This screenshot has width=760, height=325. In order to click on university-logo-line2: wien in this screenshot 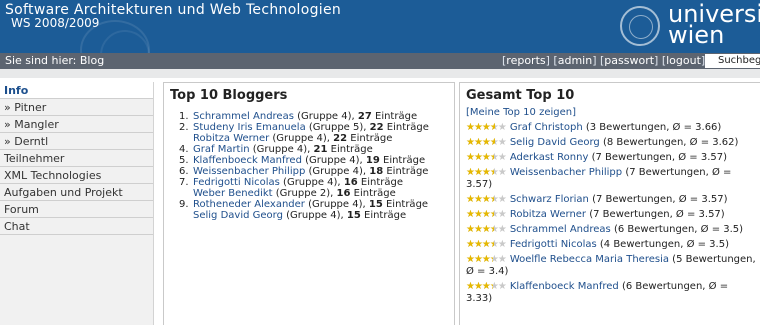, I will do `click(696, 35)`.